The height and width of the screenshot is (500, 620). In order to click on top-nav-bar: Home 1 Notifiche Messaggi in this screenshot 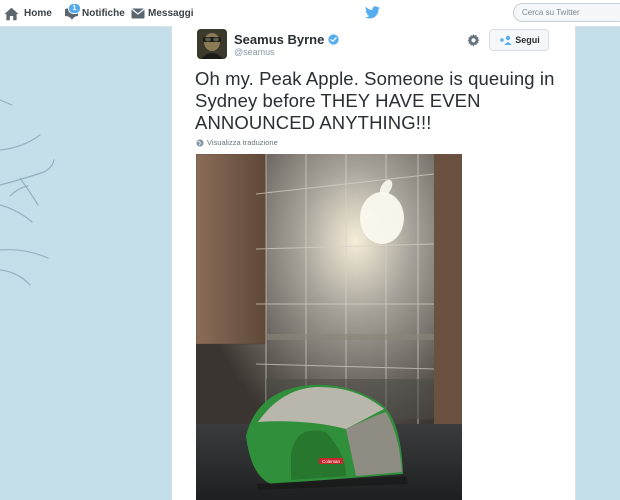, I will do `click(310, 13)`.